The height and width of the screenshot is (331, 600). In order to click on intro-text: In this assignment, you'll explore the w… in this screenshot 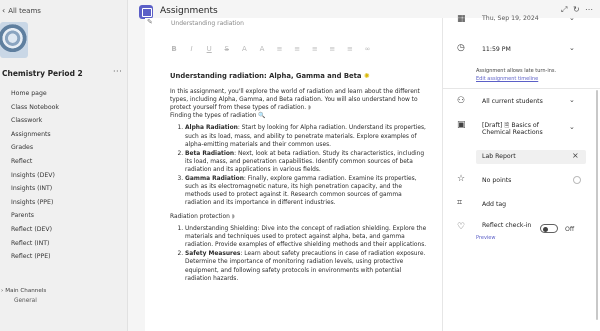, I will do `click(295, 100)`.